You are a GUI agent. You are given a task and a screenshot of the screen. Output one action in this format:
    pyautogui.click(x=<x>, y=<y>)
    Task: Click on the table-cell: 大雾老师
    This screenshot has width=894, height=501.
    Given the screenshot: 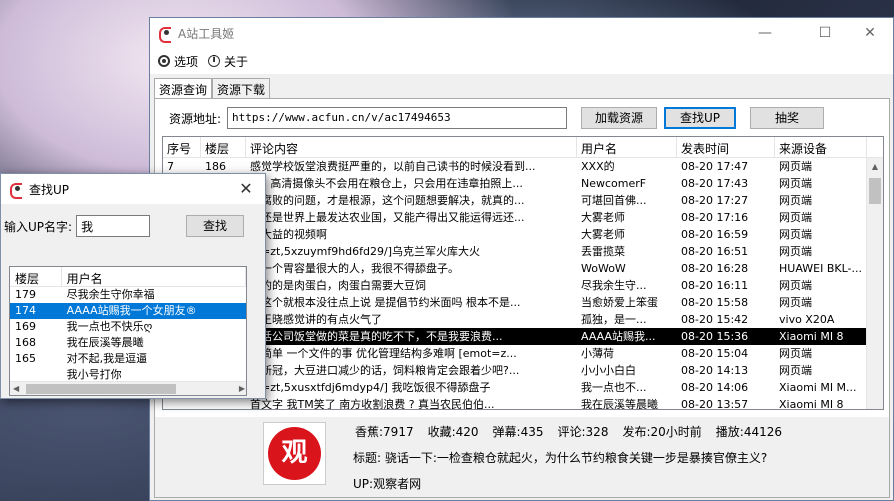 What is the action you would take?
    pyautogui.click(x=603, y=234)
    